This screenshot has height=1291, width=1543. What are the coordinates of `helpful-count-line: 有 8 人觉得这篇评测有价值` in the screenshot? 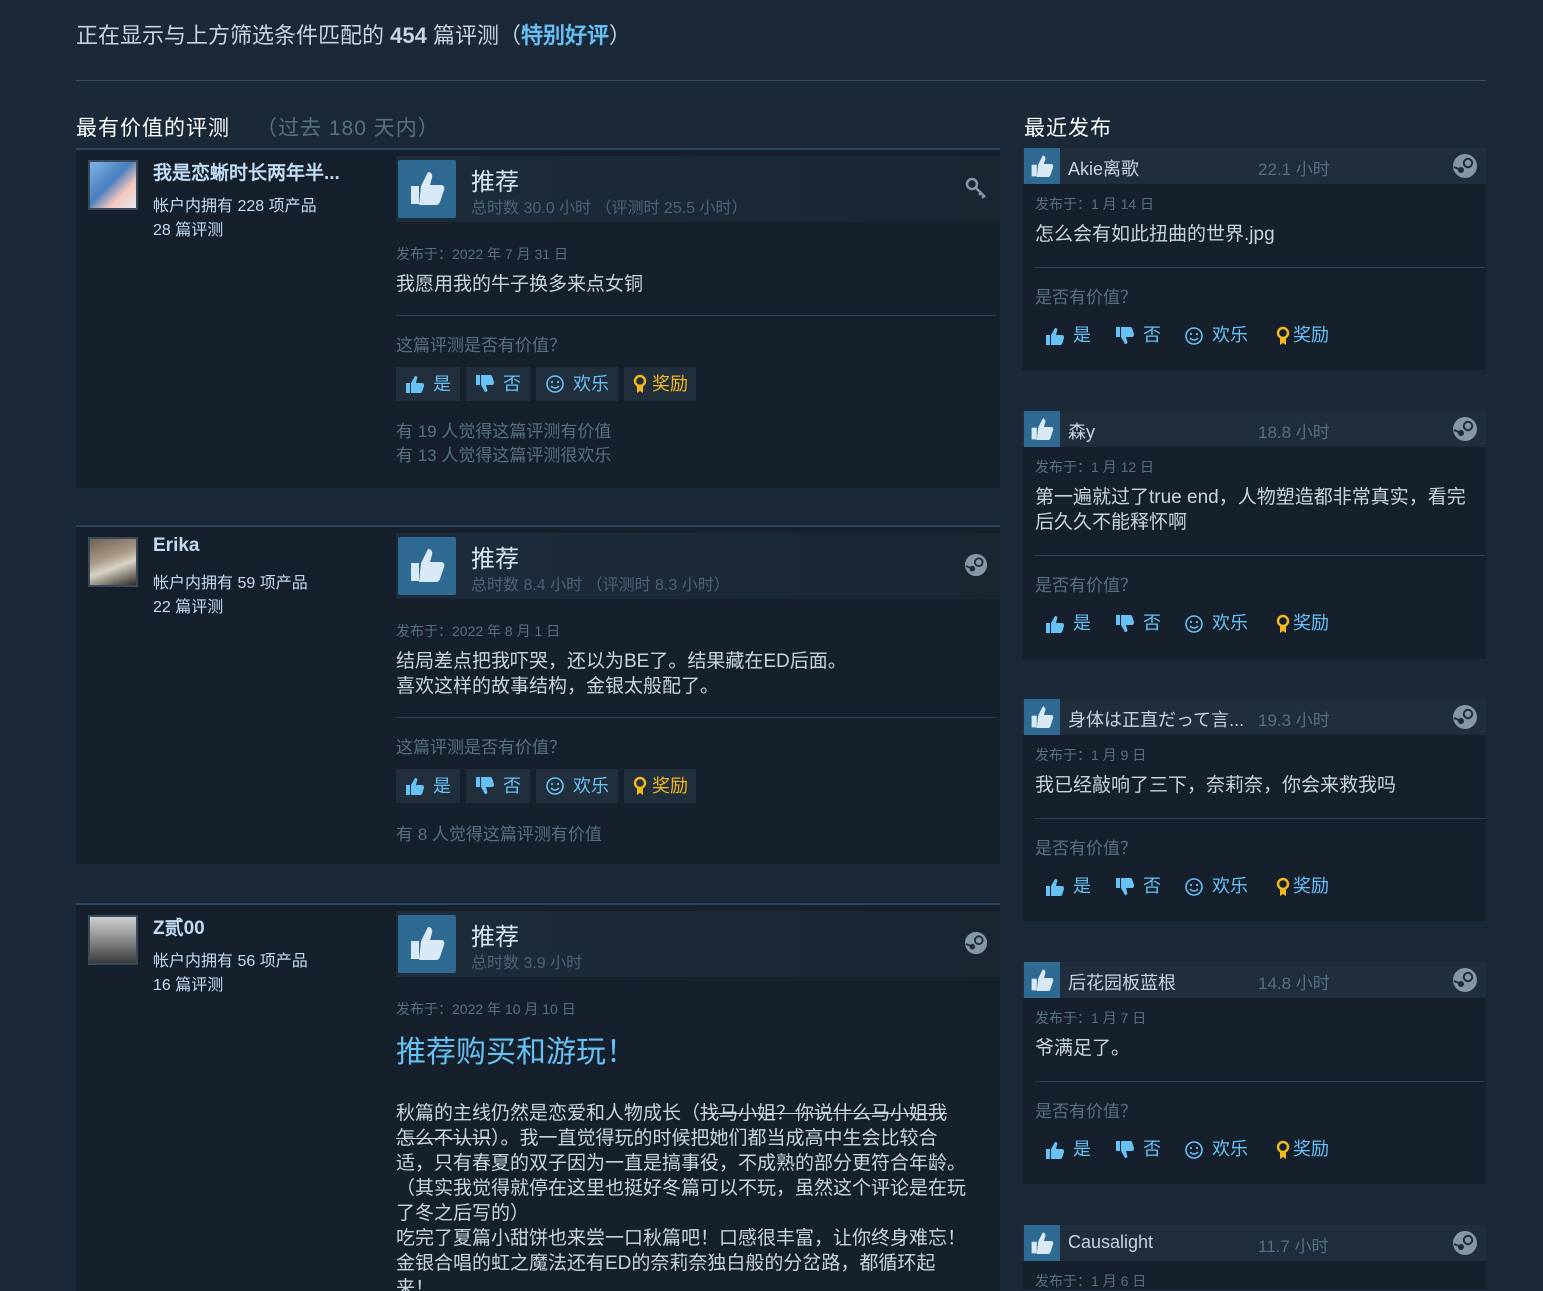 It's located at (499, 834).